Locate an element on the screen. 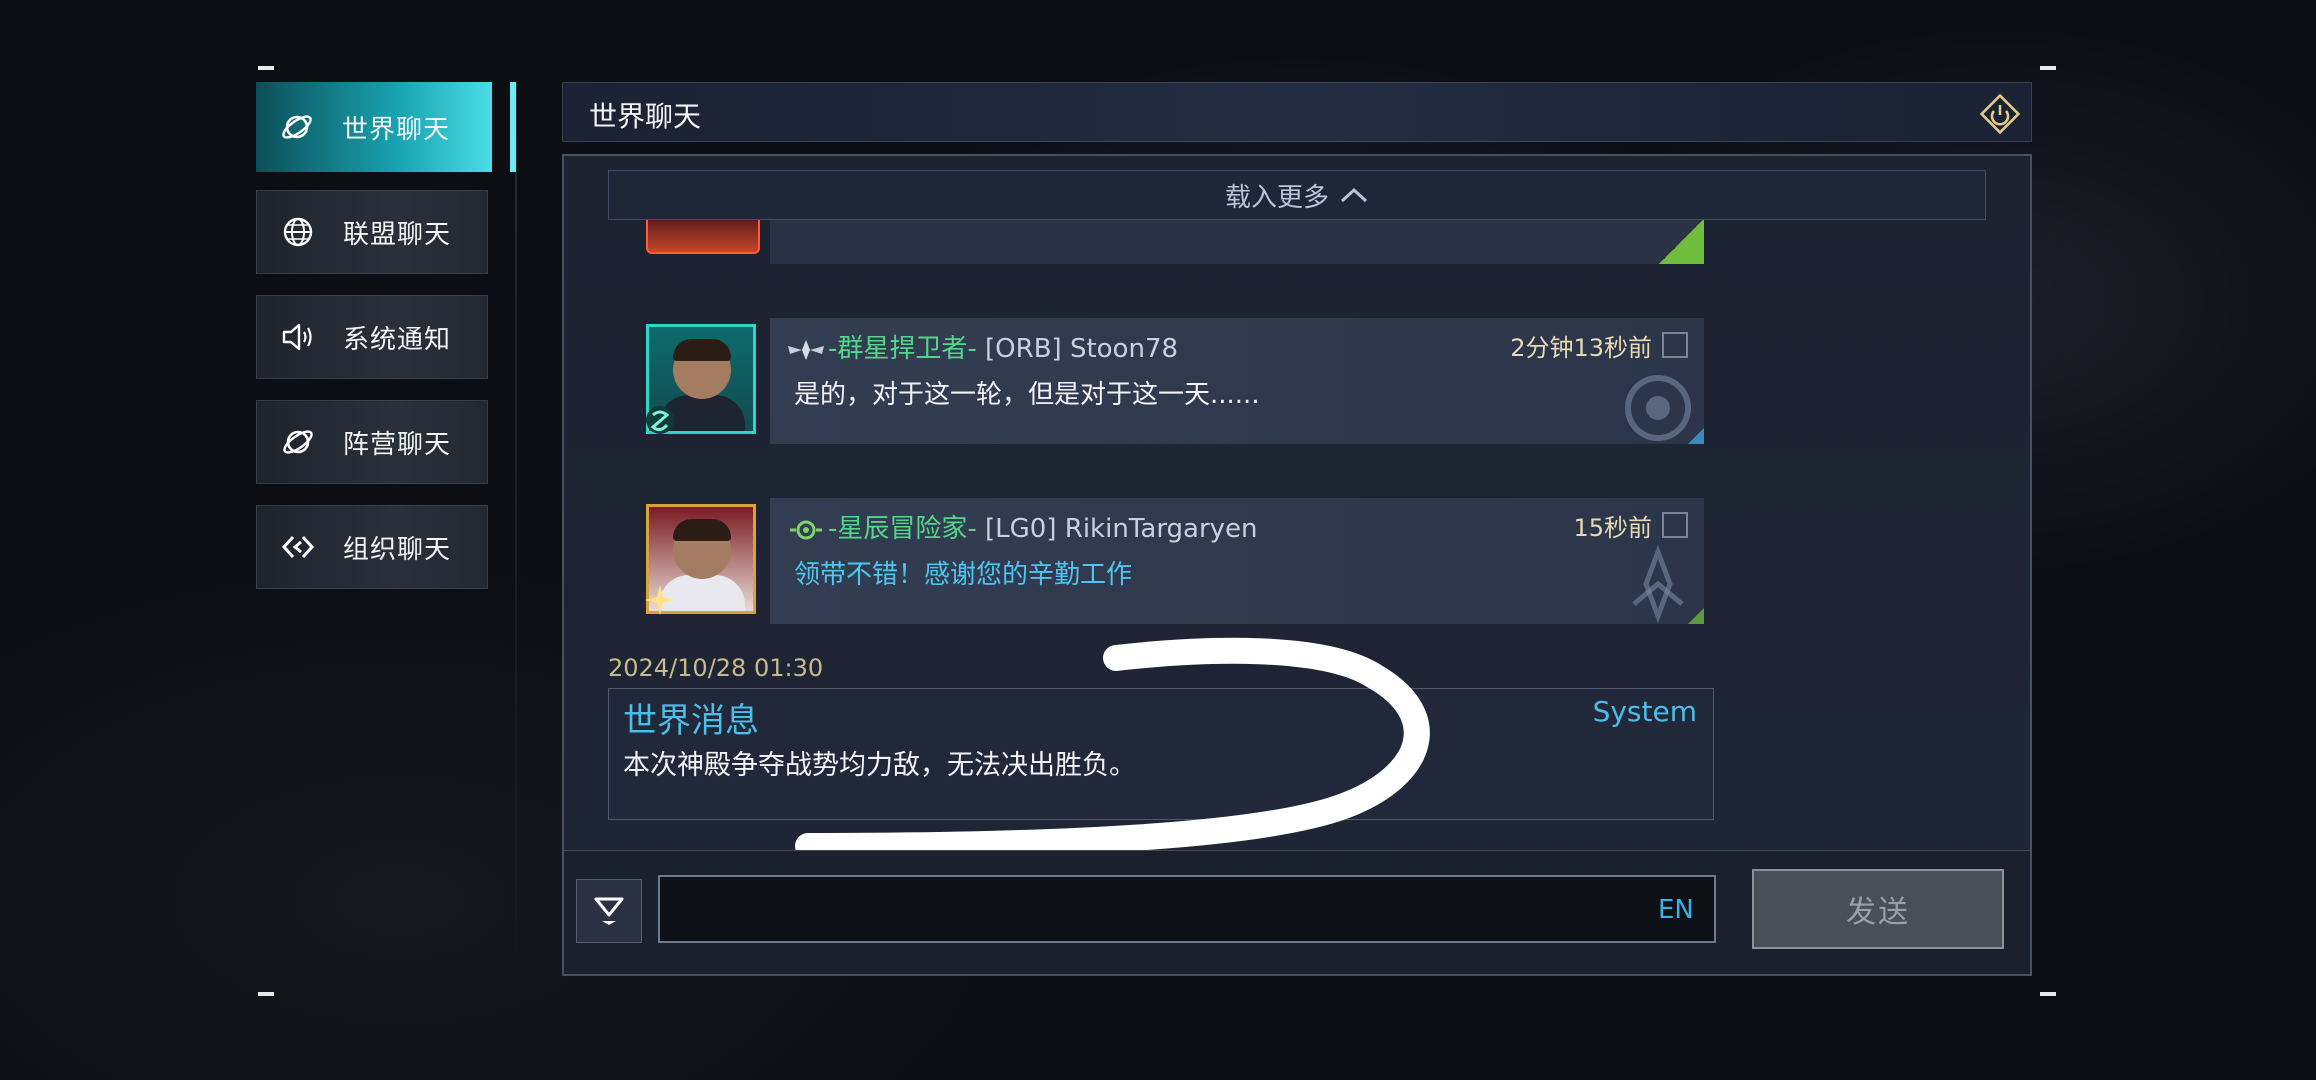 This screenshot has height=1080, width=2316. power-icon is located at coordinates (2000, 114).